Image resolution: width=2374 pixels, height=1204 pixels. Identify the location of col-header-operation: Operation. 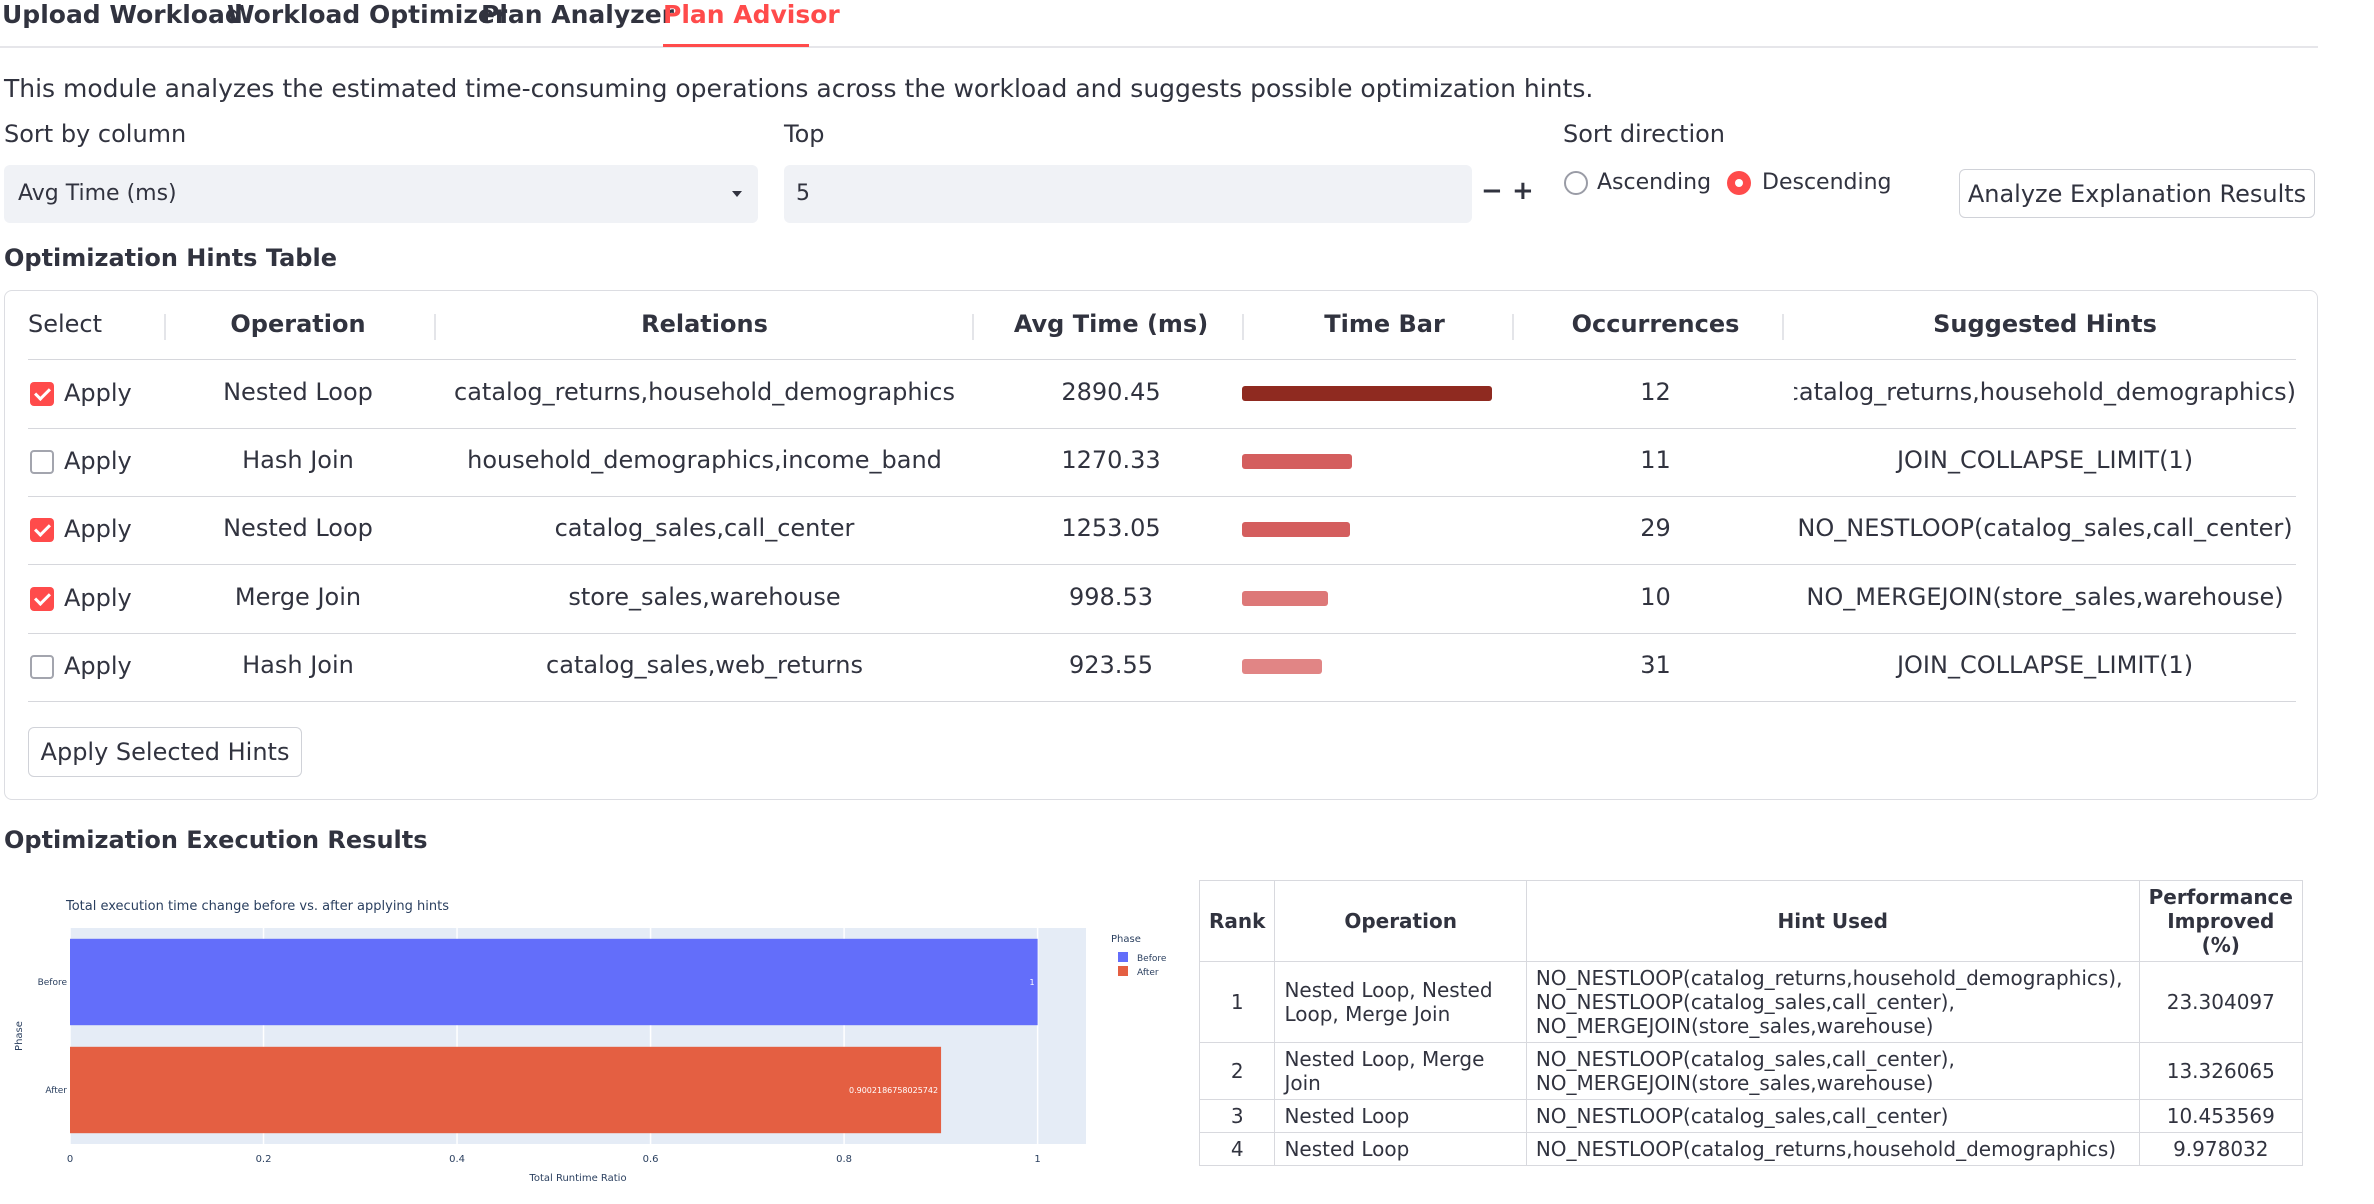
(298, 324).